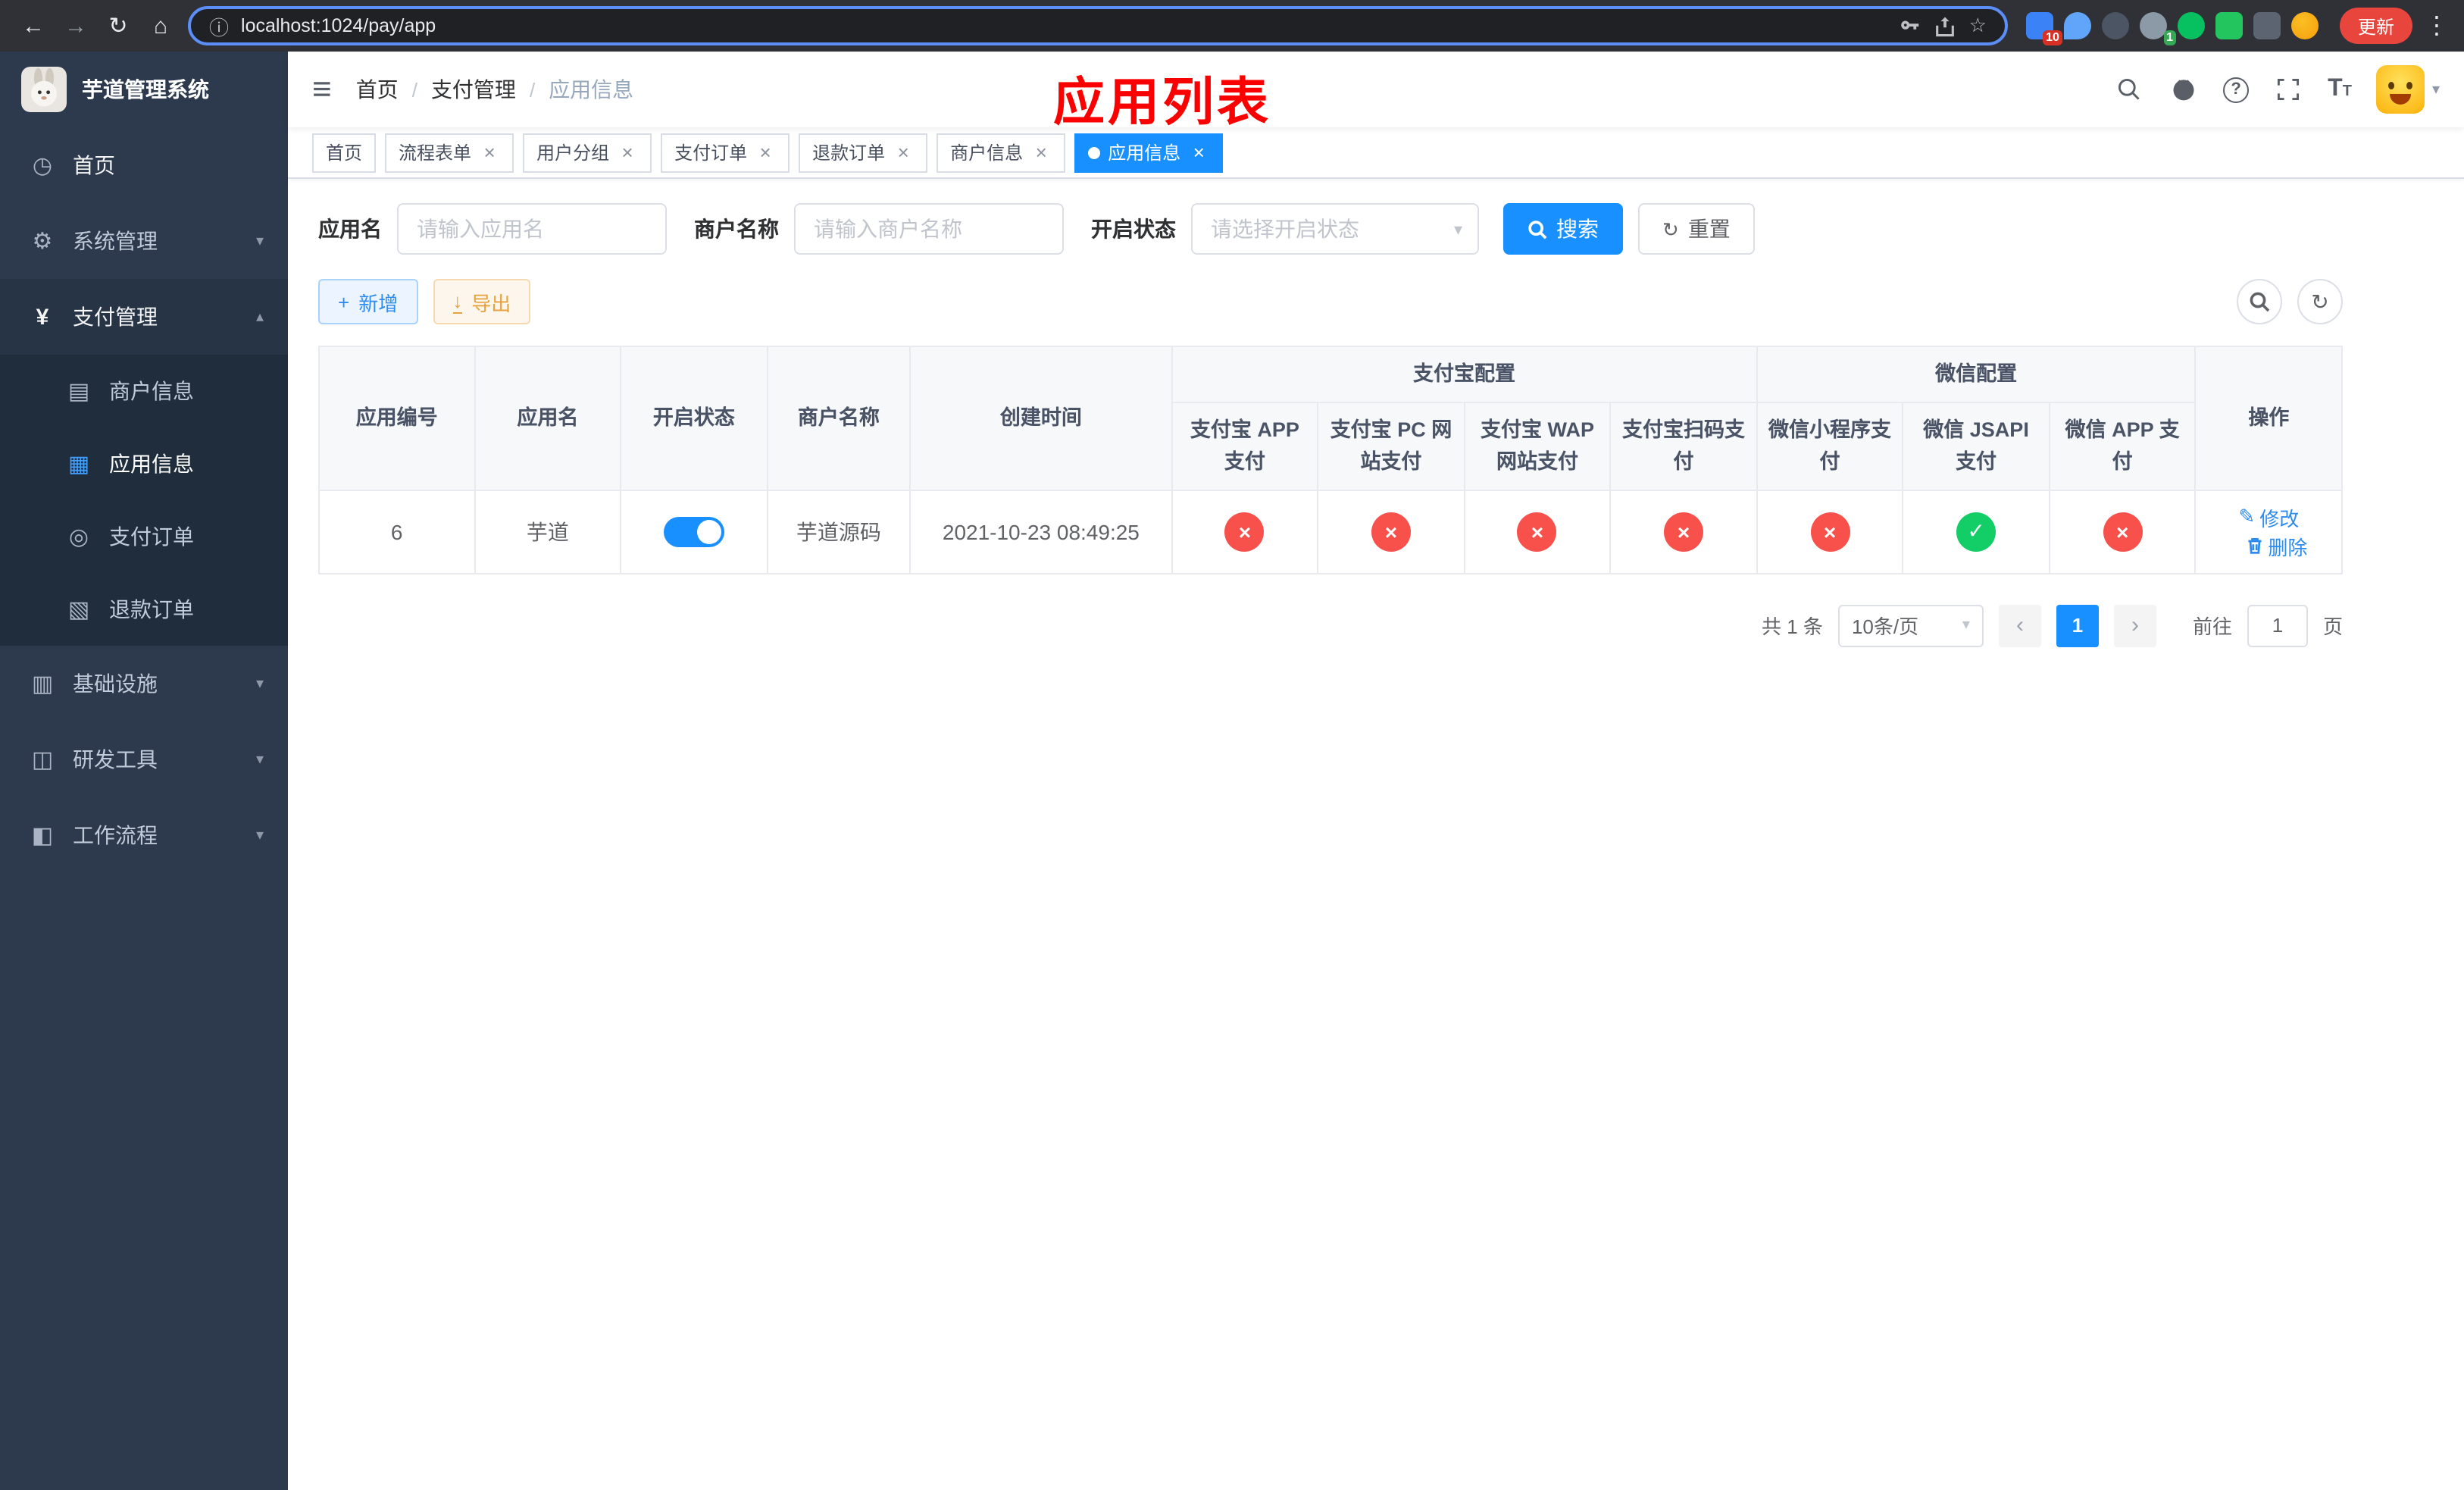 Image resolution: width=2464 pixels, height=1490 pixels. I want to click on toolbar-right: ↻, so click(2290, 301).